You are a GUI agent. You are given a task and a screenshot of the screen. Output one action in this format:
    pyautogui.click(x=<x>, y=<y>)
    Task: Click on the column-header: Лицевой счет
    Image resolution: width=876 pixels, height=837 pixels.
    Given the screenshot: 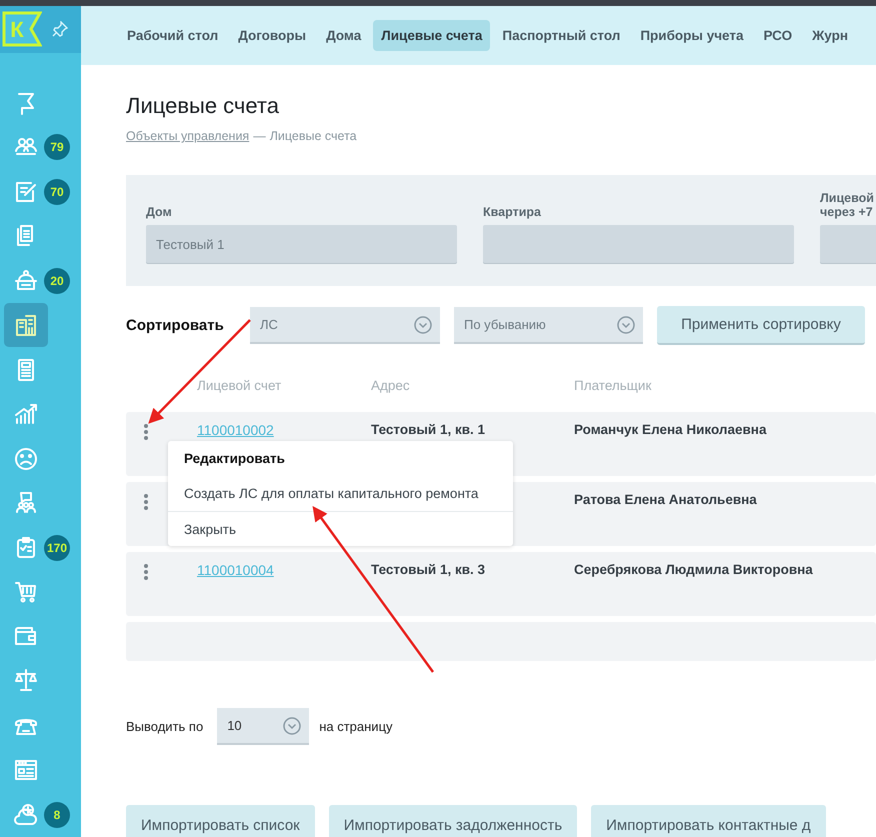 What is the action you would take?
    pyautogui.click(x=239, y=386)
    